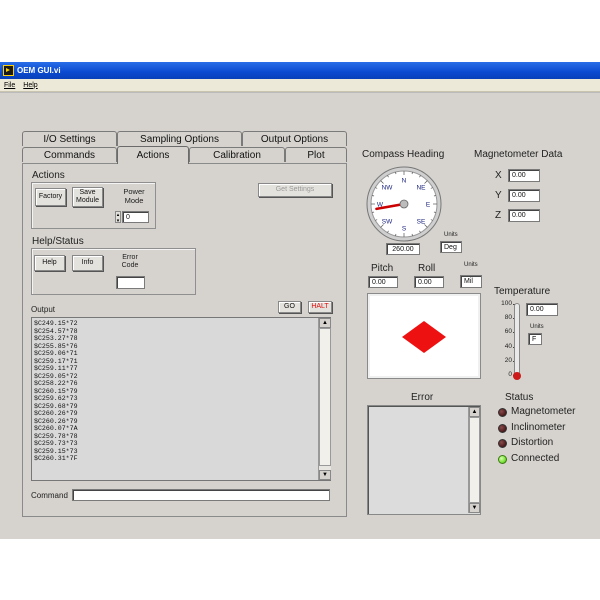 The width and height of the screenshot is (600, 600). Describe the element at coordinates (56, 458) in the screenshot. I see `output-line: $C260.31*7F` at that location.